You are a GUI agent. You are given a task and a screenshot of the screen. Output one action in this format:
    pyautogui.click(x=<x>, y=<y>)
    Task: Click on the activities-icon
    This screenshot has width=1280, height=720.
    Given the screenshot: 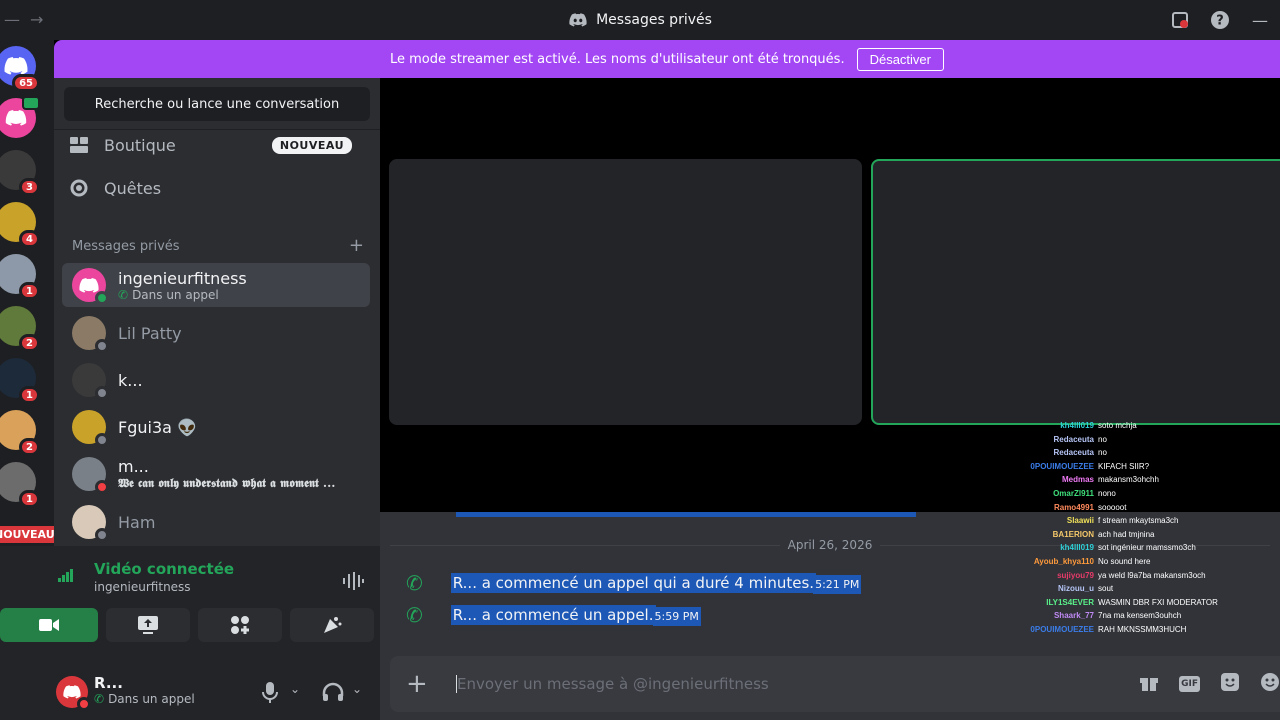 What is the action you would take?
    pyautogui.click(x=240, y=625)
    